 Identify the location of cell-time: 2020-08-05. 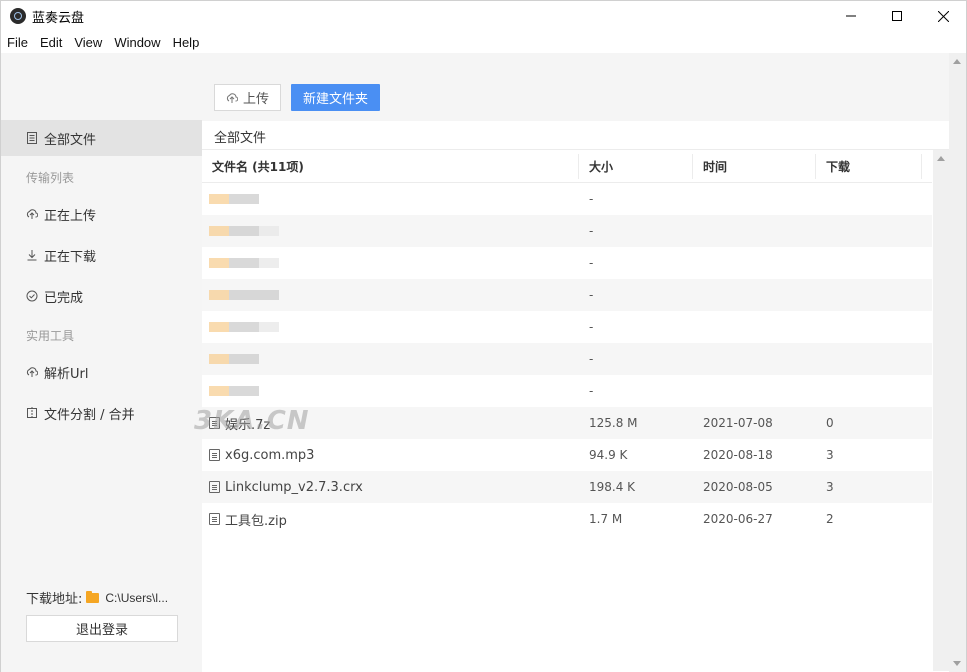
(738, 487).